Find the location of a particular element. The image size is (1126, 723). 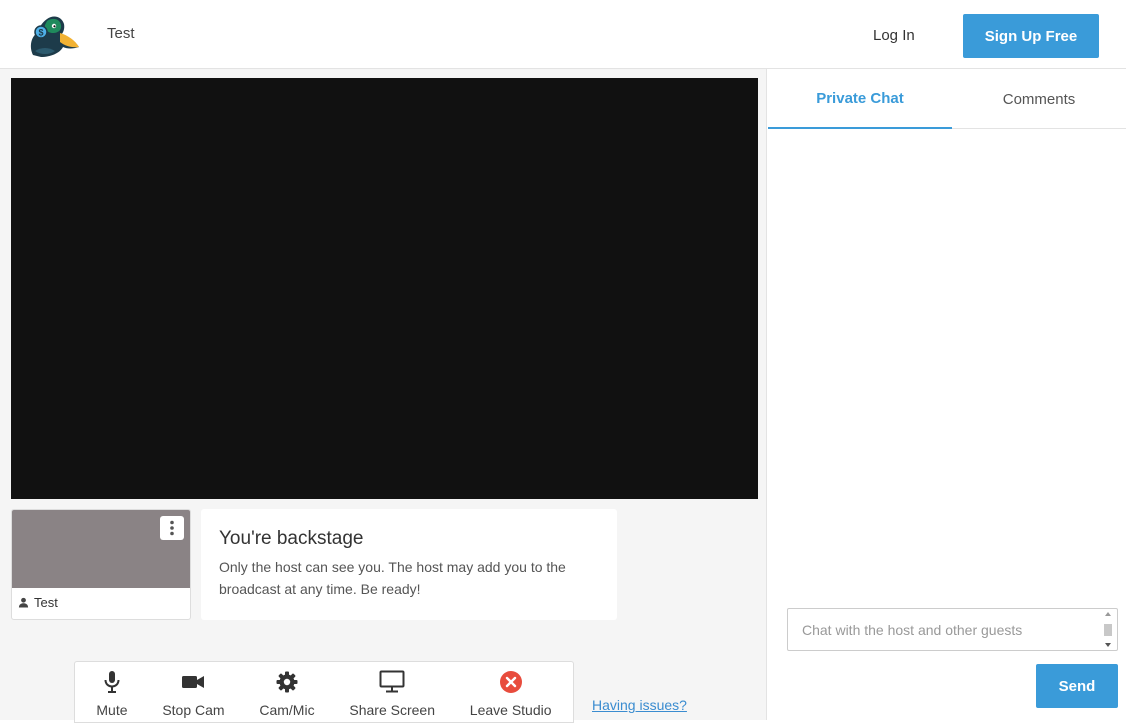

studio-title: Test is located at coordinates (121, 33).